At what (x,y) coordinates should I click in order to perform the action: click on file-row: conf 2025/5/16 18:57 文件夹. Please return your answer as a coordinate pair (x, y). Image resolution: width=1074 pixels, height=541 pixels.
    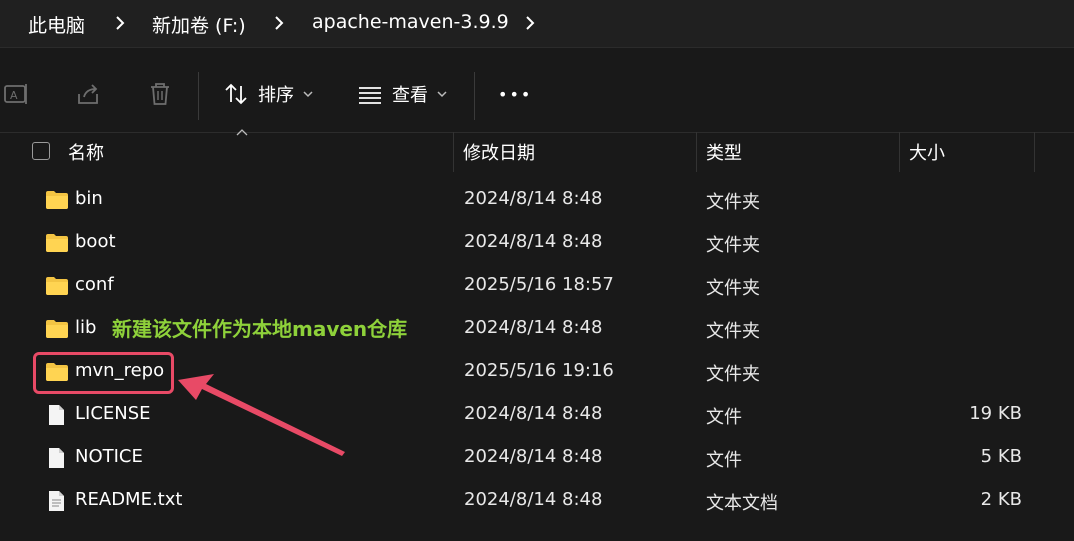
    Looking at the image, I should click on (537, 286).